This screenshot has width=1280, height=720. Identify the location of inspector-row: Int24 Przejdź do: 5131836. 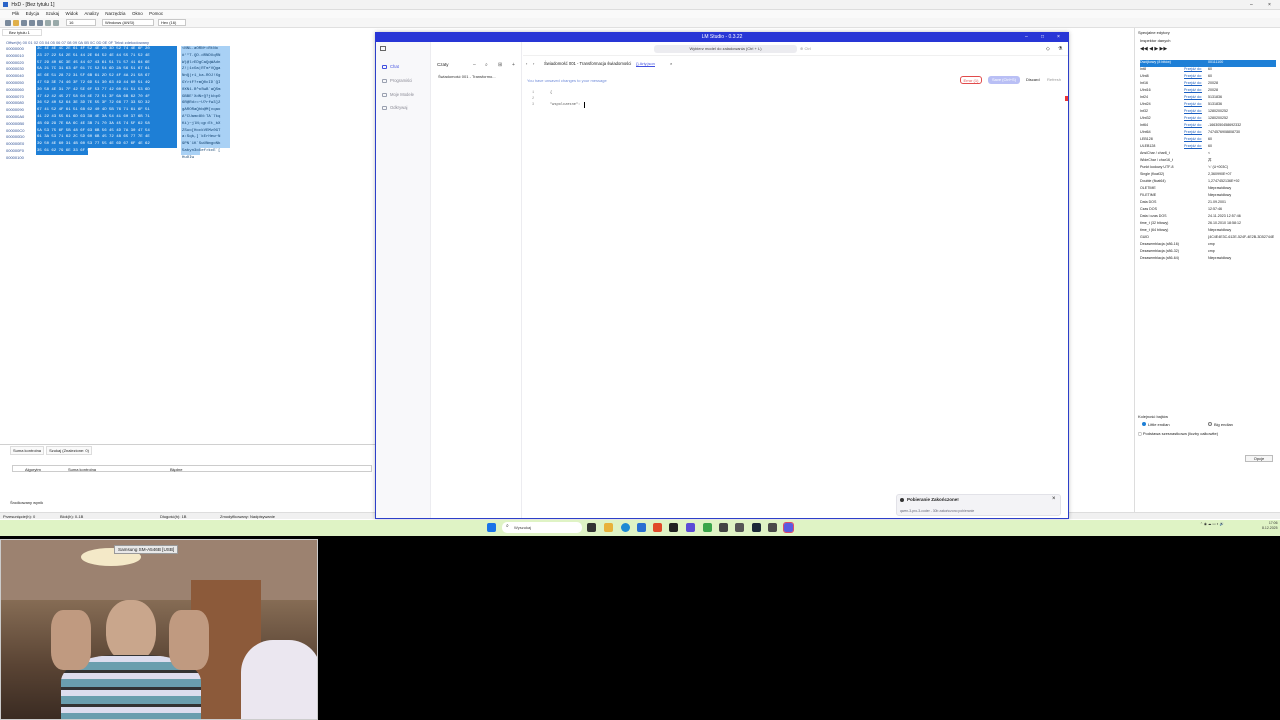
(1208, 98).